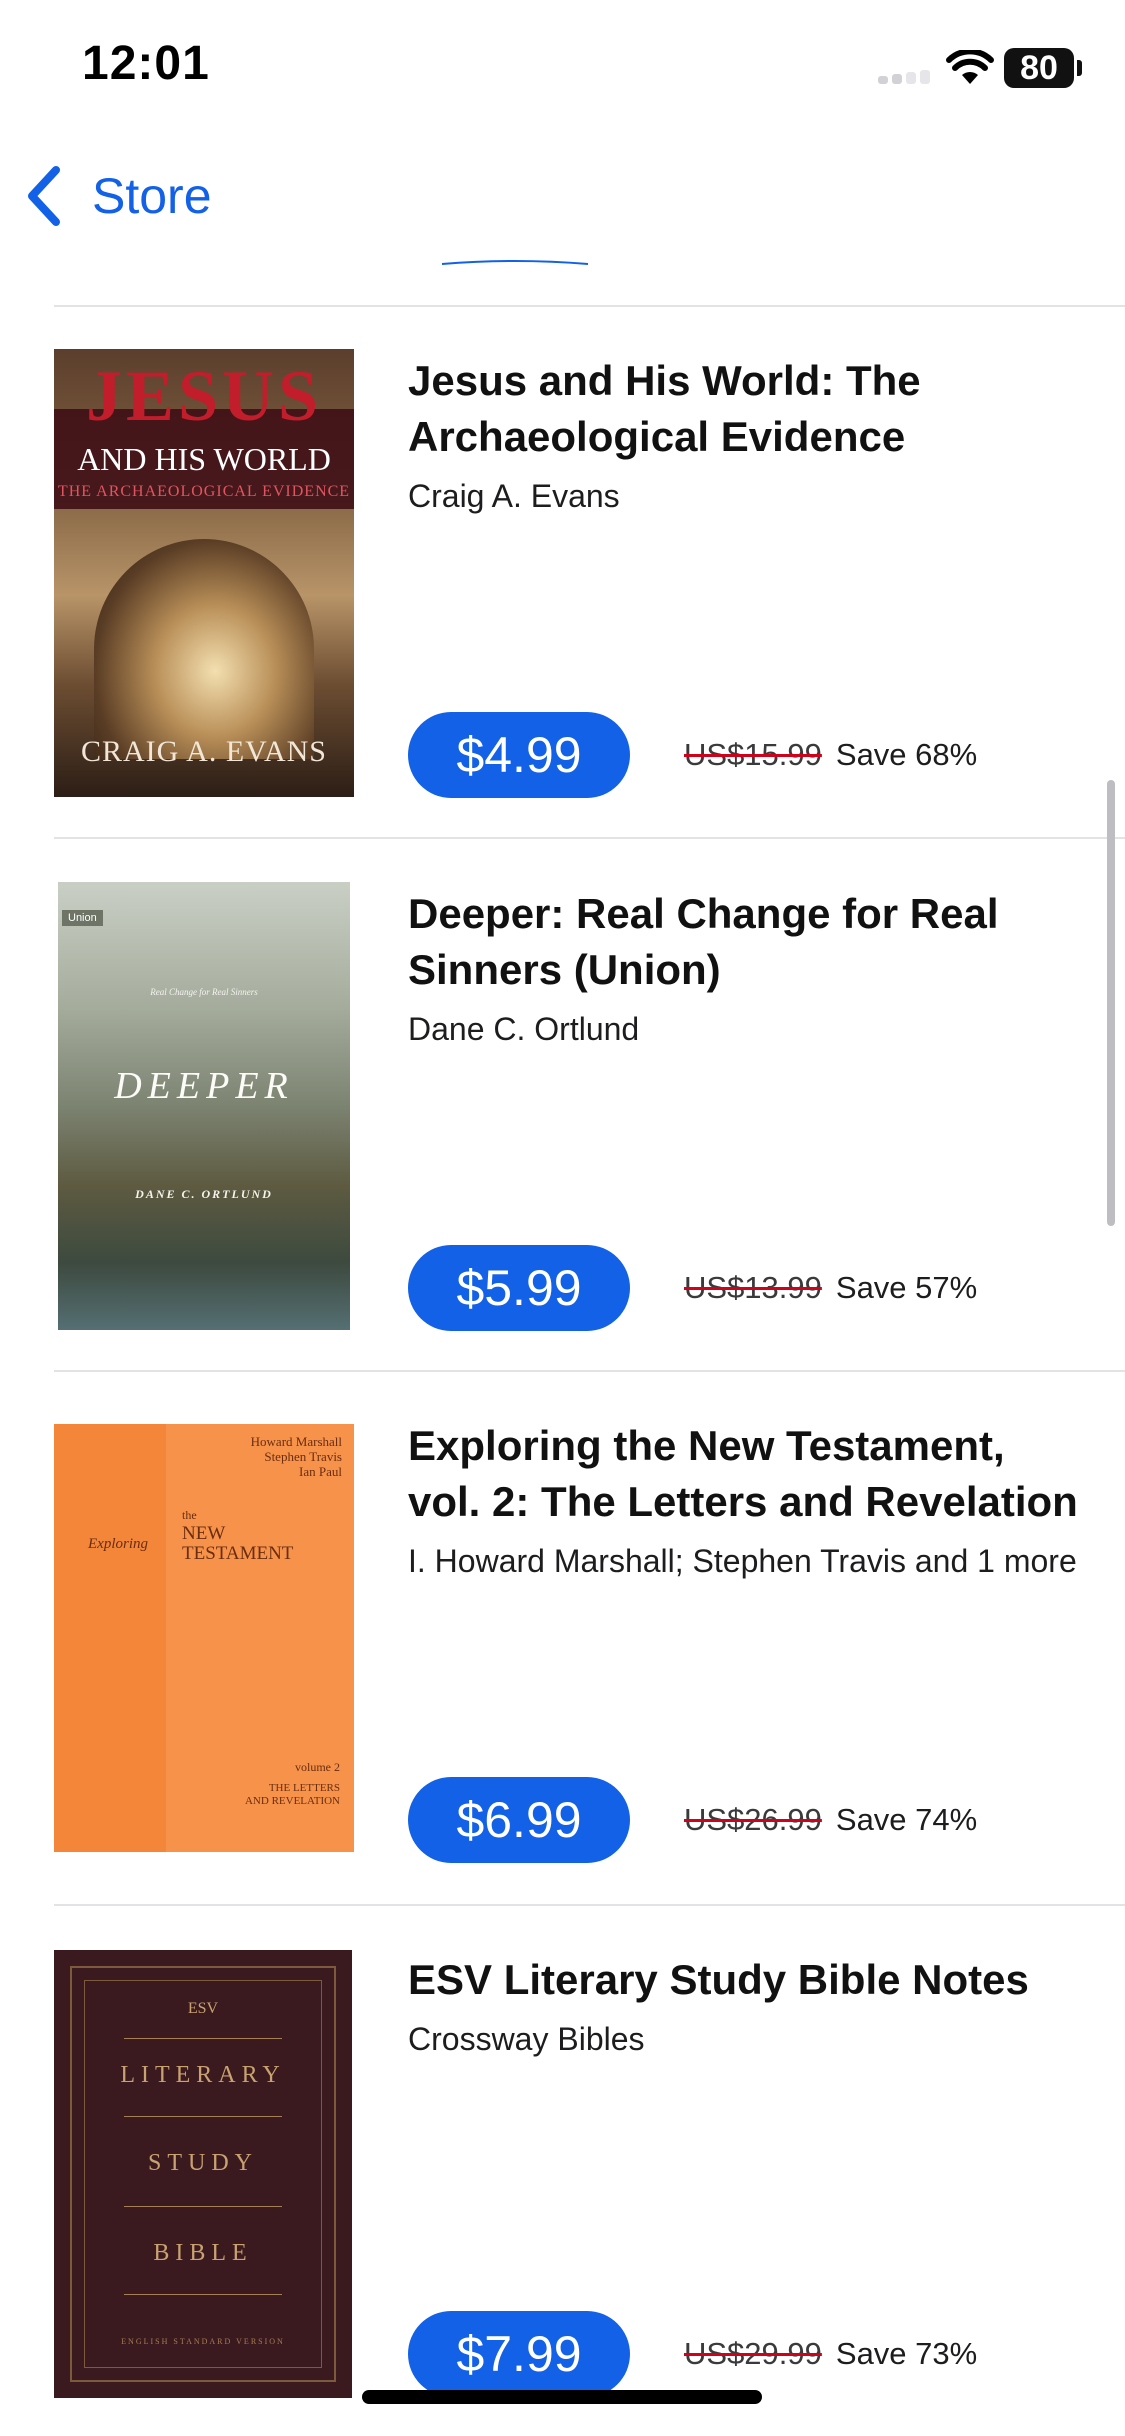 The height and width of the screenshot is (2436, 1125). What do you see at coordinates (753, 754) in the screenshot?
I see `original-price: US$15.99` at bounding box center [753, 754].